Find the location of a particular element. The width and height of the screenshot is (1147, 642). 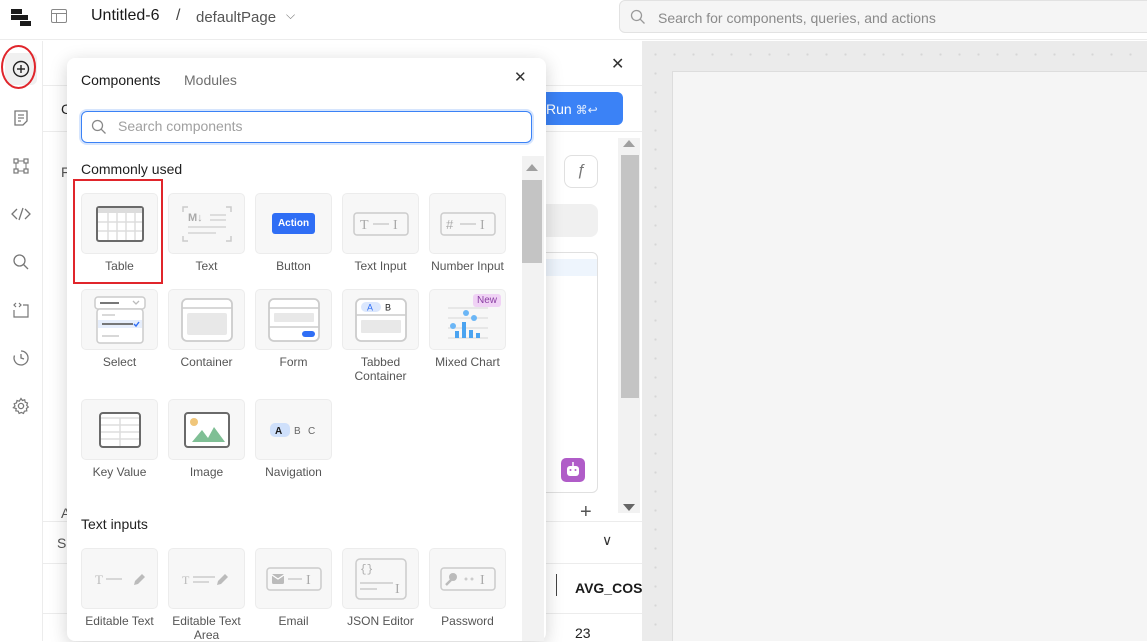

annotation-rectangle is located at coordinates (118, 231).